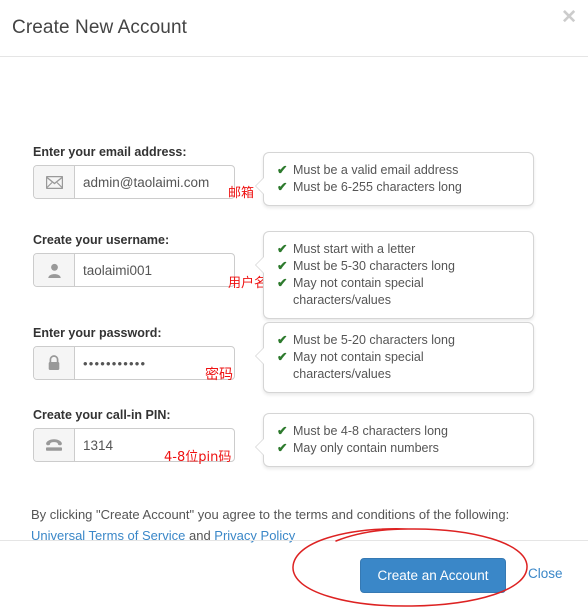 This screenshot has height=610, width=588. Describe the element at coordinates (219, 375) in the screenshot. I see `annotation-password: 密码` at that location.